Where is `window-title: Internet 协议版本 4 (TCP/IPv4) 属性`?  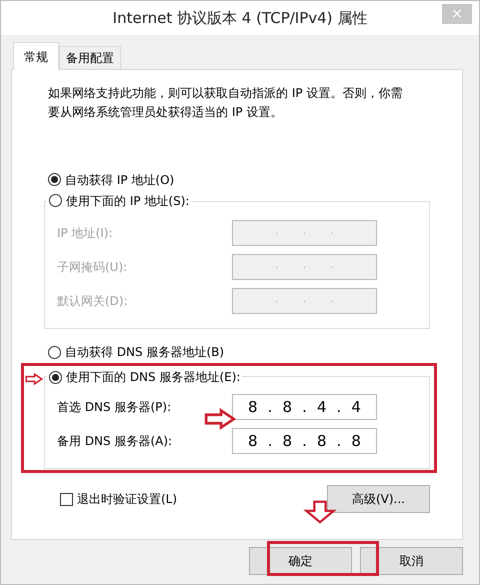
window-title: Internet 协议版本 4 (TCP/IPv4) 属性 is located at coordinates (240, 18).